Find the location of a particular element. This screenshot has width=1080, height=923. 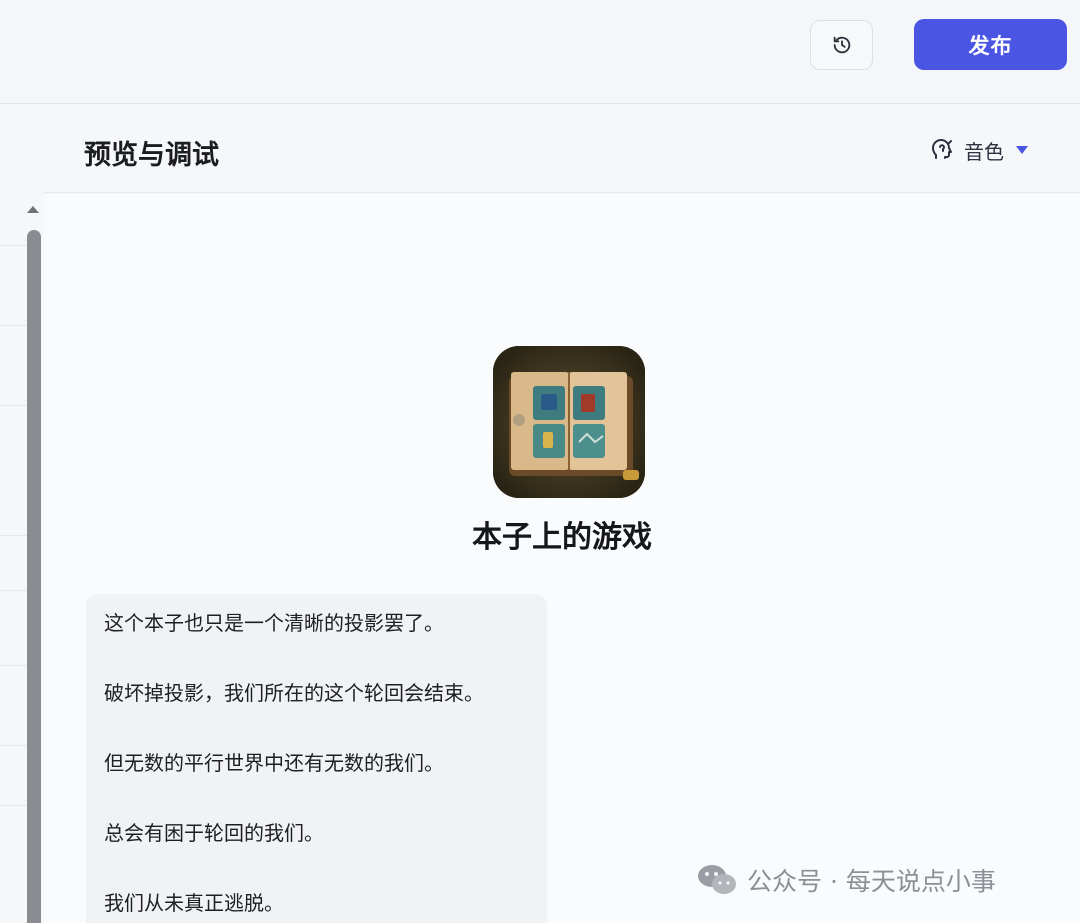

bot-avatar is located at coordinates (569, 422).